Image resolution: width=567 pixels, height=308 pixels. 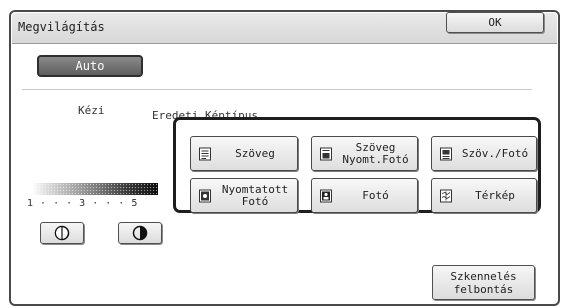 I want to click on scan-resolution-button: Szkennelés felbontás, so click(x=483, y=282).